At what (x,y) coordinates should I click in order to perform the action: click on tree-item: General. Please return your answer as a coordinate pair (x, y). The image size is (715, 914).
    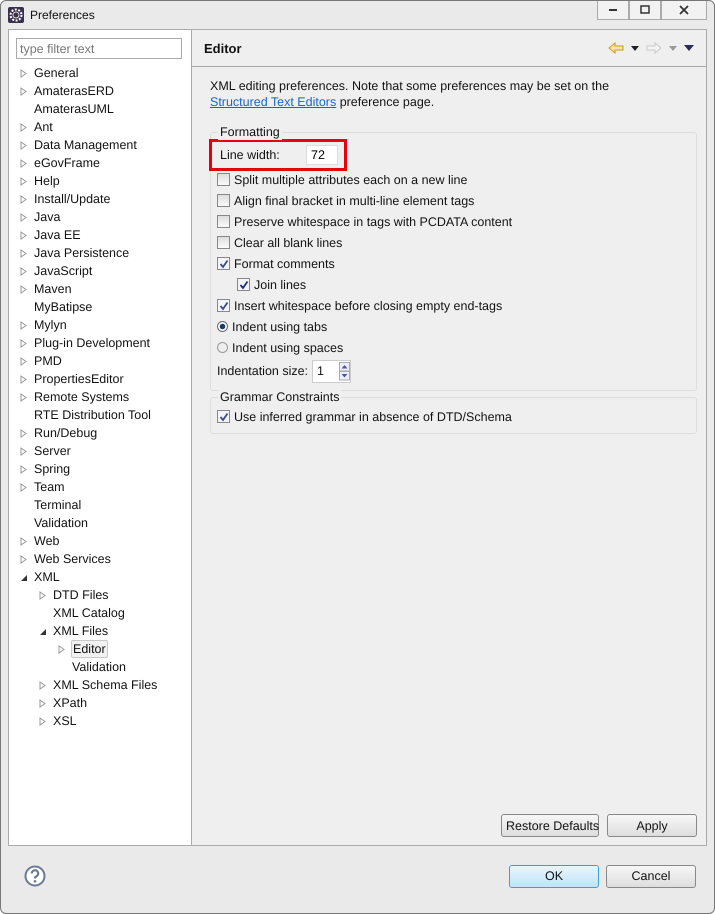
    Looking at the image, I should click on (56, 73).